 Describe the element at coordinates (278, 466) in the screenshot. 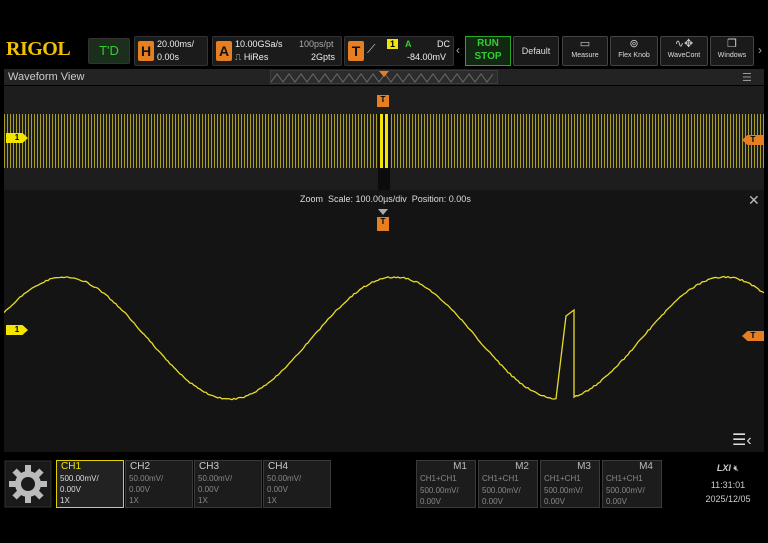

I see `ch4-name: CH4` at that location.